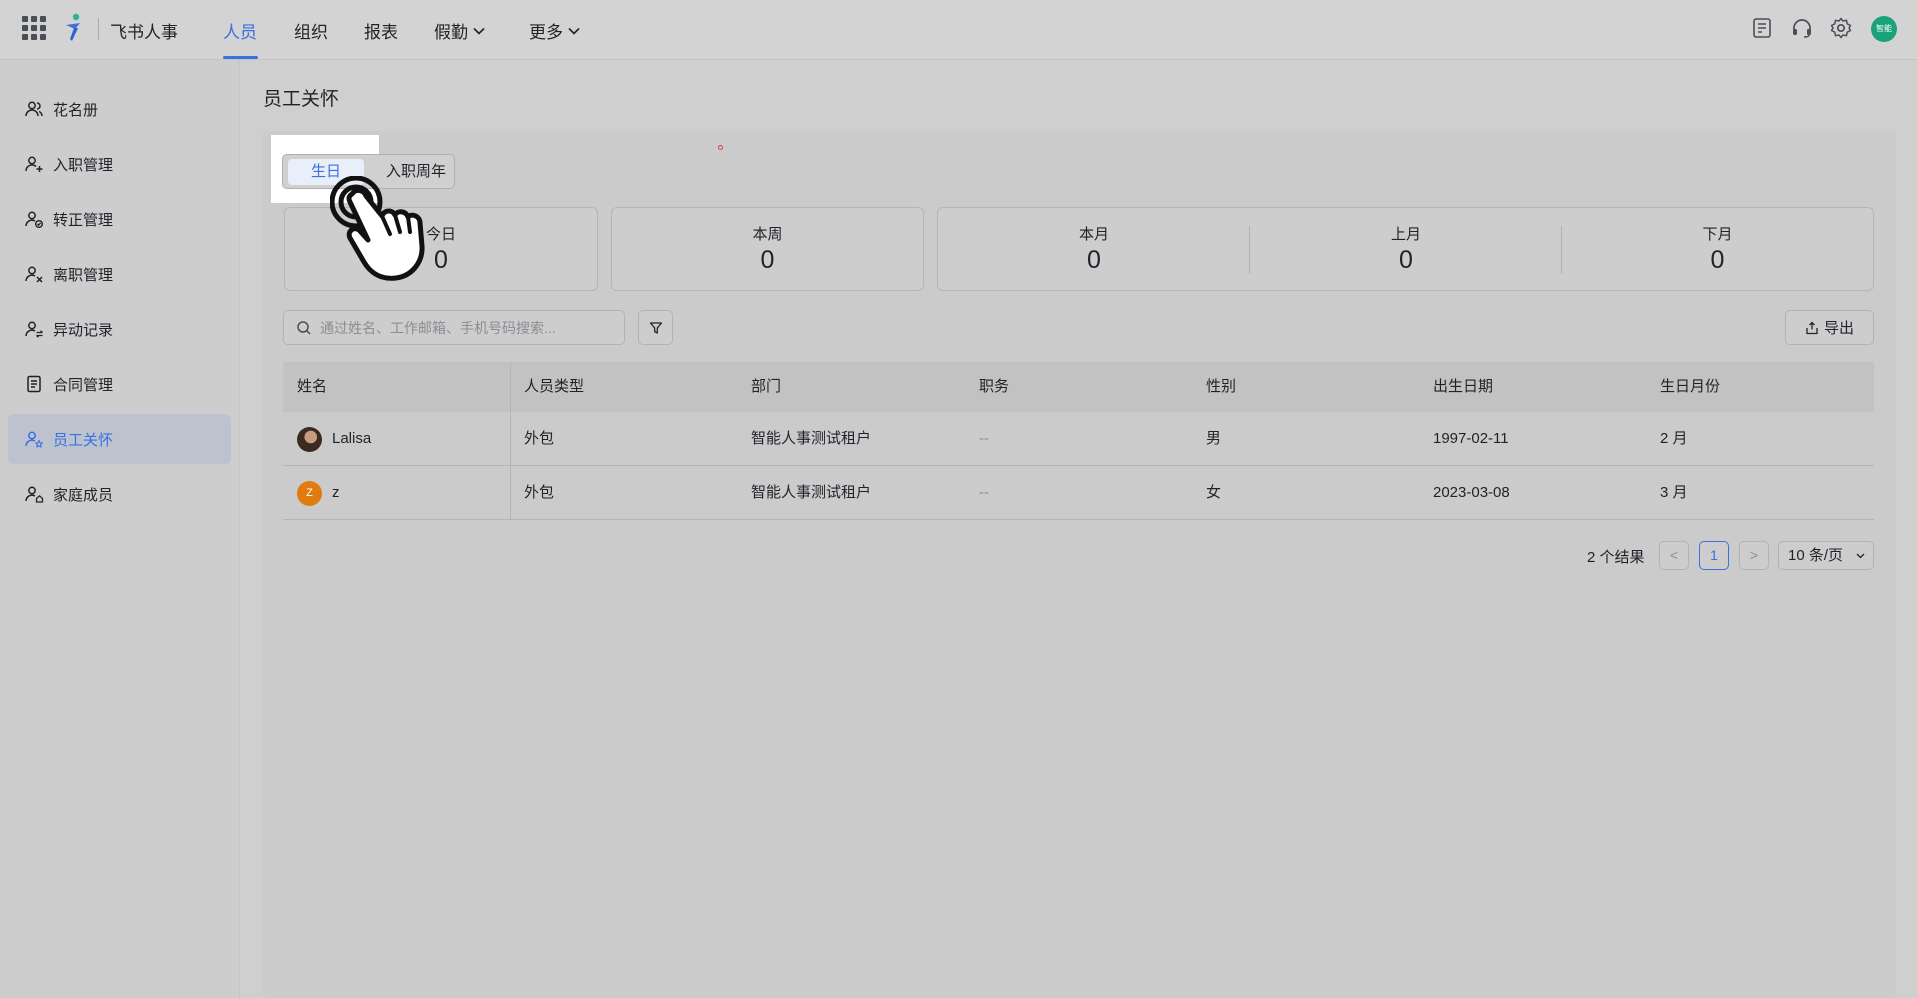 This screenshot has width=1917, height=998. I want to click on nav-tab-attendance: 假勤, so click(460, 30).